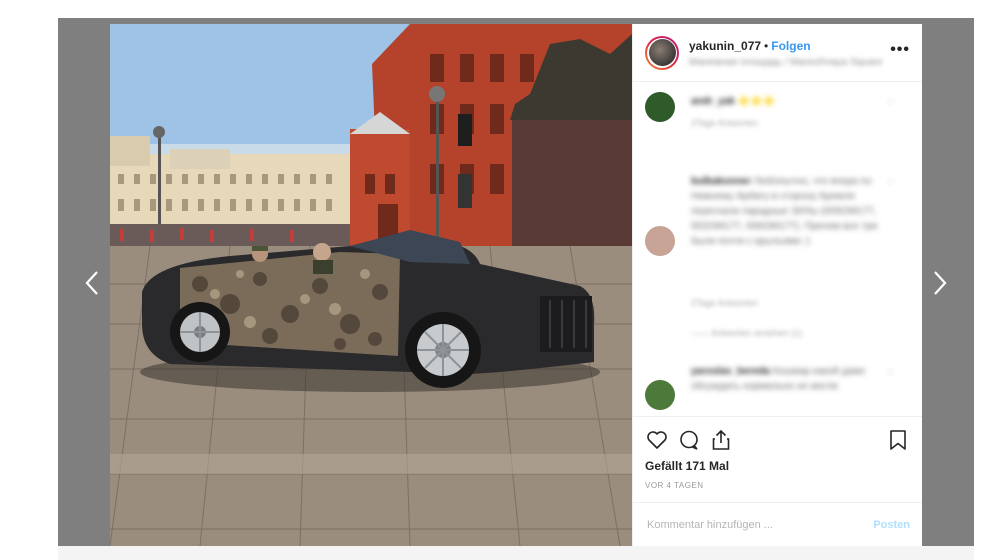  Describe the element at coordinates (785, 63) in the screenshot. I see `location-link: Манежная площадь / Manezhnaya Square` at that location.